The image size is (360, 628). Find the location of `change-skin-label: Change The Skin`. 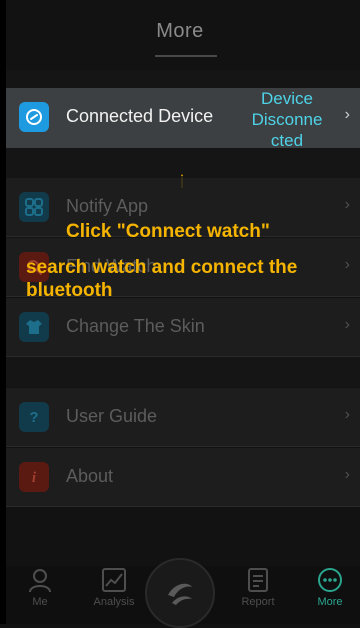

change-skin-label: Change The Skin is located at coordinates (135, 326).